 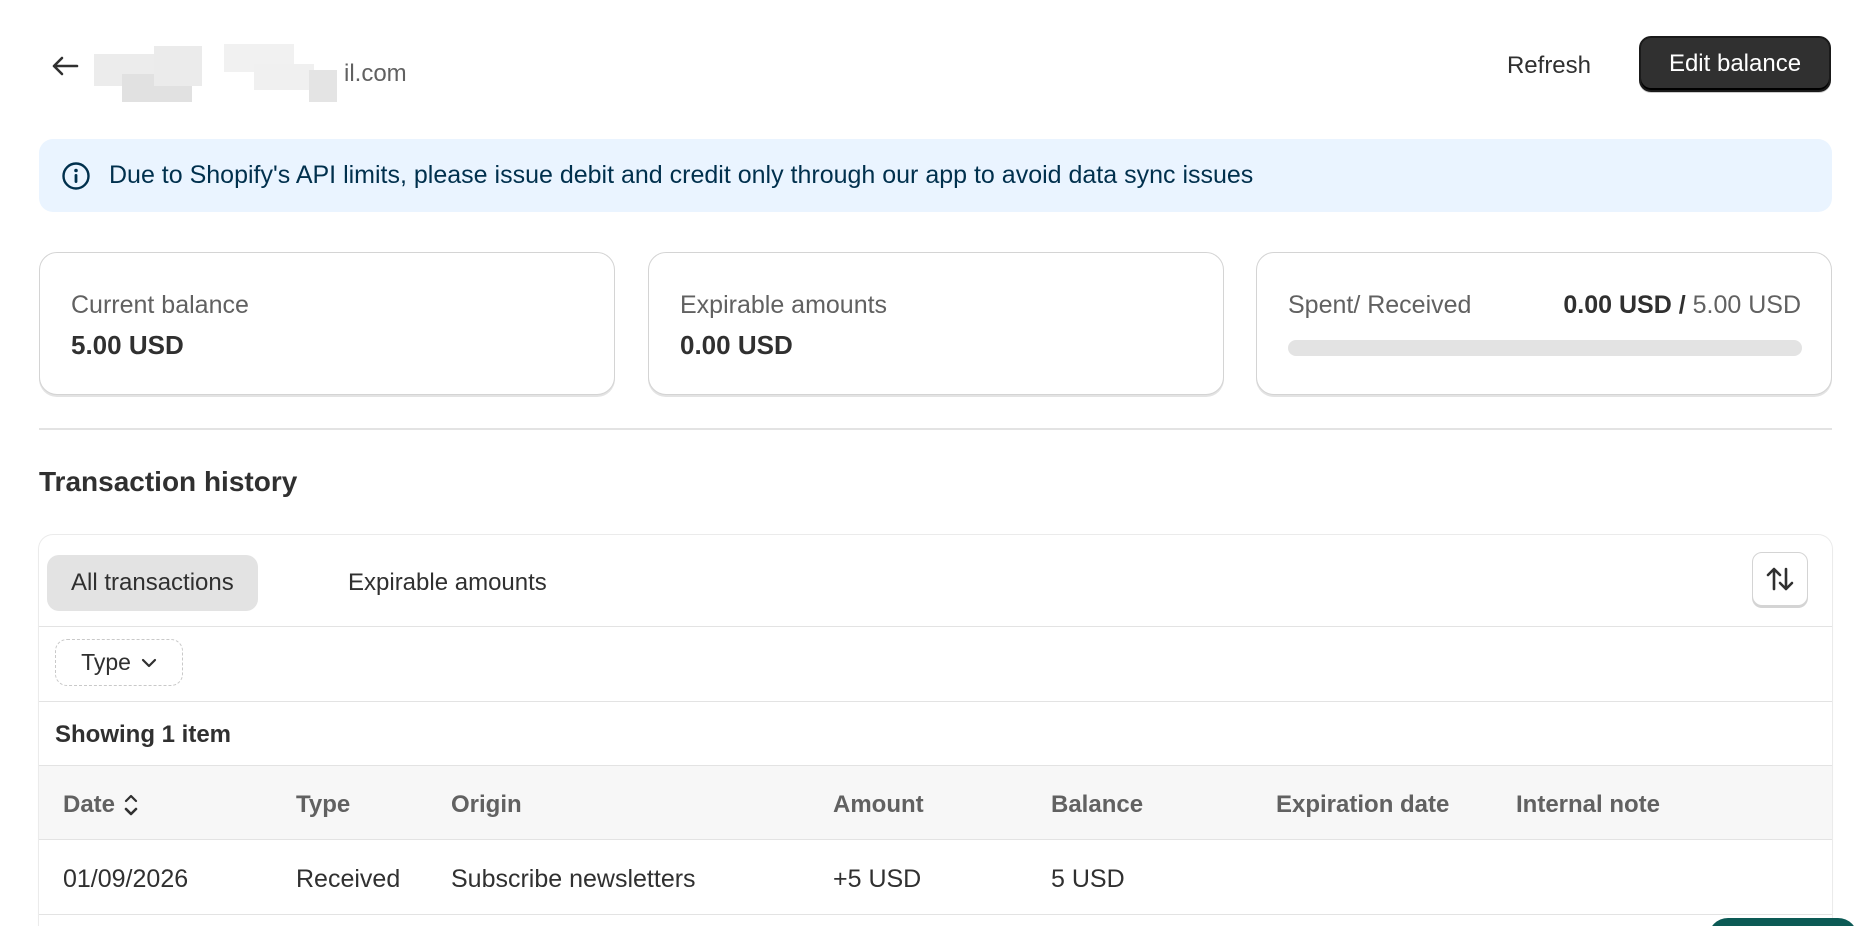 What do you see at coordinates (1588, 804) in the screenshot?
I see `column-header-internal-note: Internal note` at bounding box center [1588, 804].